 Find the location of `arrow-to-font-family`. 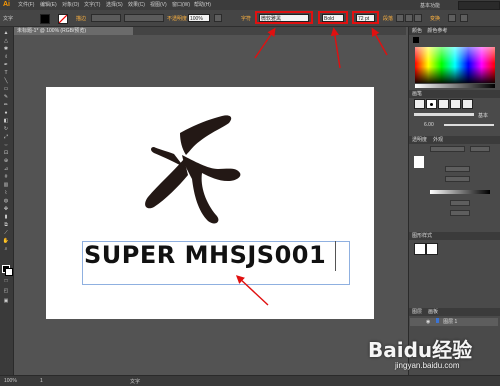

arrow-to-font-family is located at coordinates (265, 43).